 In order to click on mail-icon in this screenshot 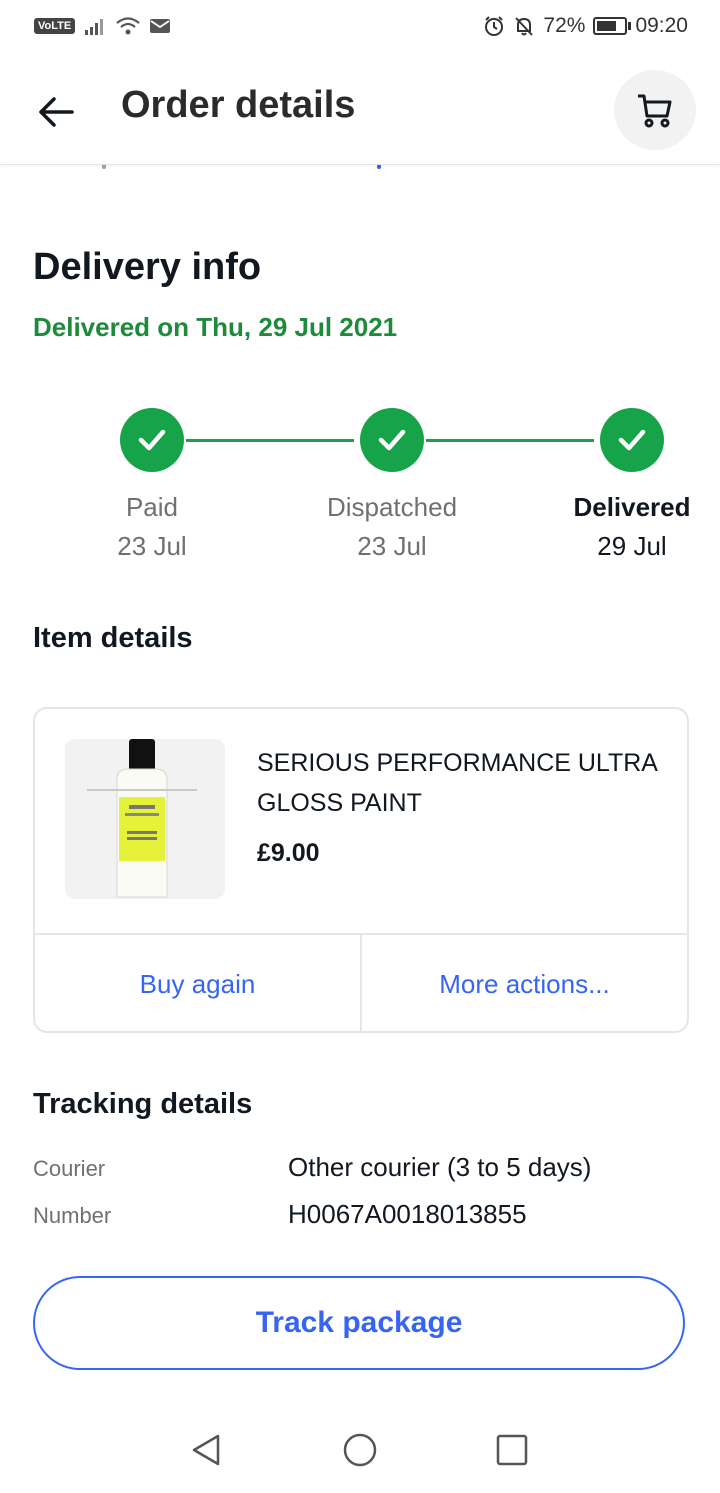, I will do `click(160, 26)`.